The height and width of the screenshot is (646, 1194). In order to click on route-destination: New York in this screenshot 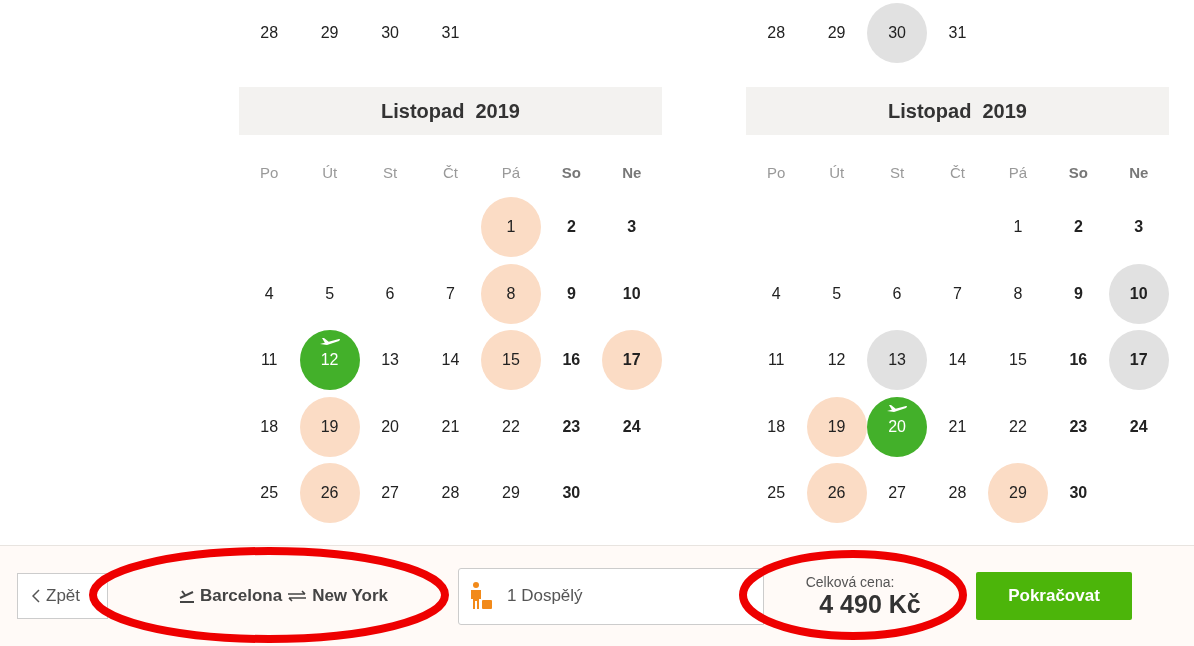, I will do `click(350, 596)`.